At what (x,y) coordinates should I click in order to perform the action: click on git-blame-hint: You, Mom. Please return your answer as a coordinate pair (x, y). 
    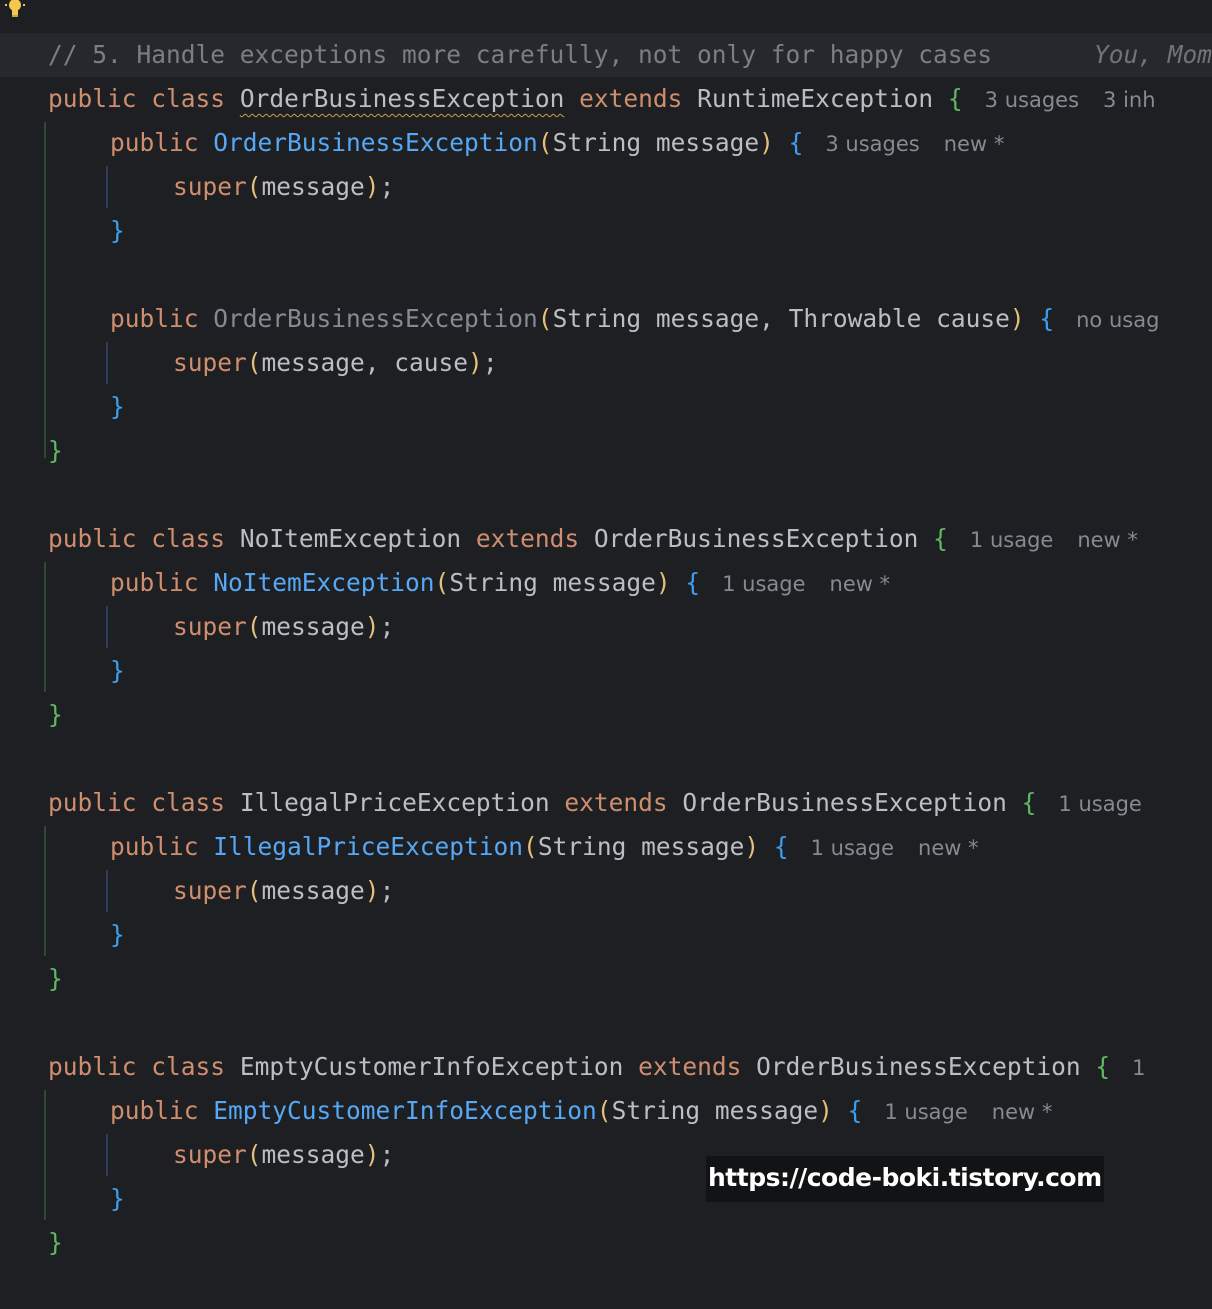
    Looking at the image, I should click on (1153, 55).